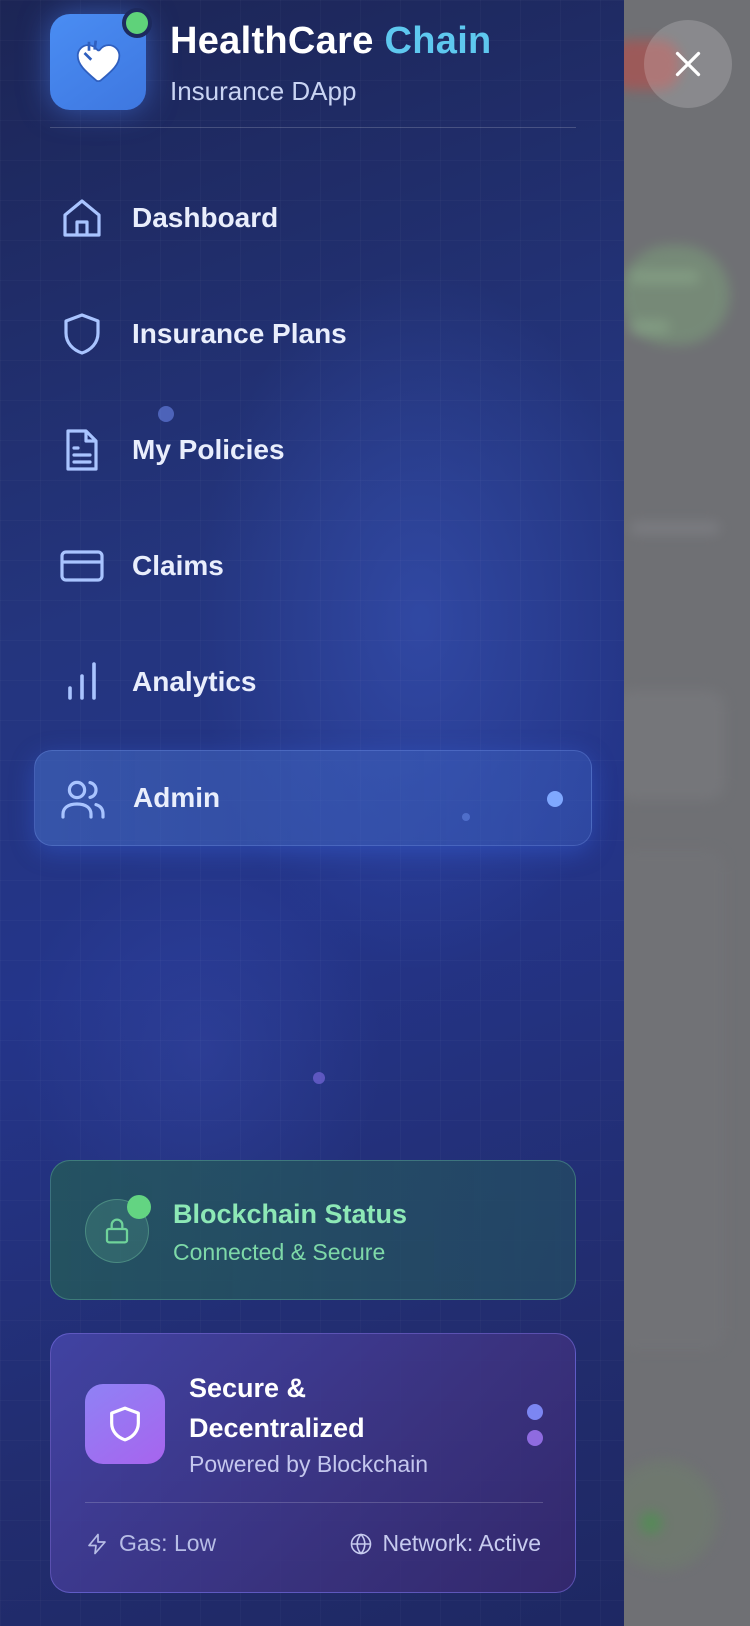  What do you see at coordinates (139, 1207) in the screenshot?
I see `connection-indicator` at bounding box center [139, 1207].